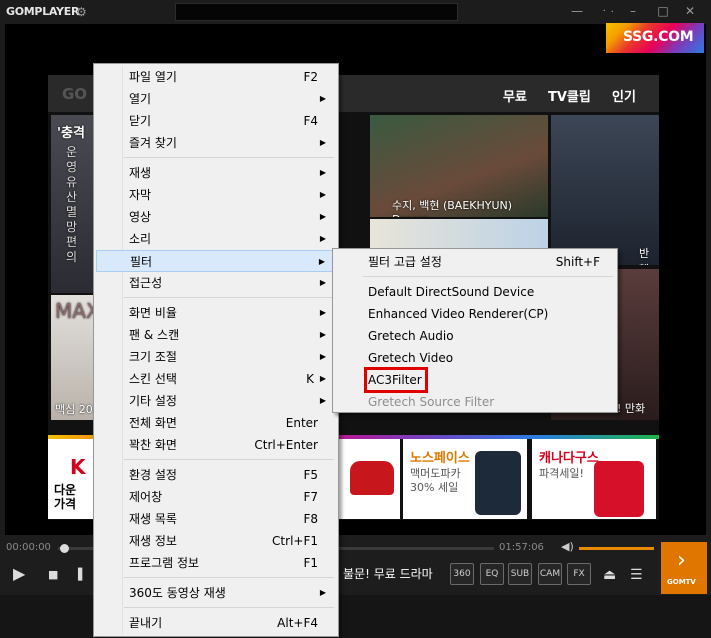 This screenshot has width=711, height=638. What do you see at coordinates (216, 143) in the screenshot?
I see `menu-item: 즐겨 찾기 ▶` at bounding box center [216, 143].